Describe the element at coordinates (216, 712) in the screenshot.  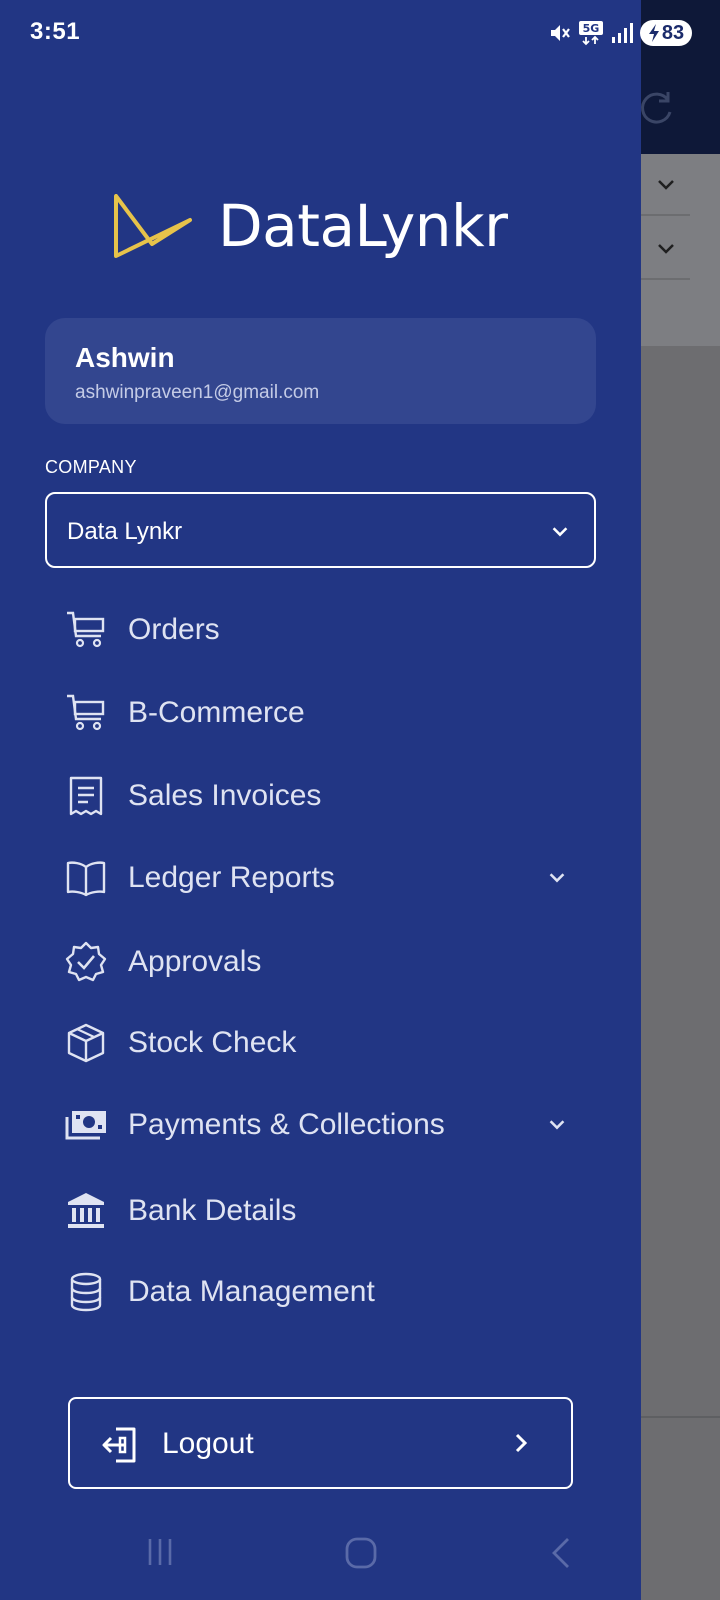
I see `menu-item-label: B-Commerce` at that location.